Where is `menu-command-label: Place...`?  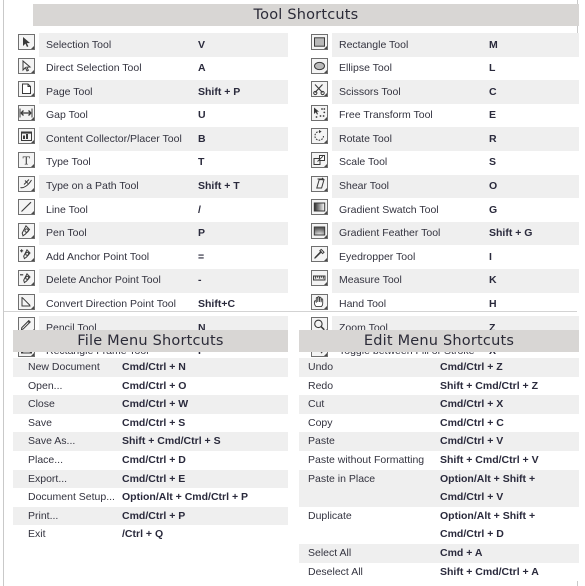 menu-command-label: Place... is located at coordinates (65, 460).